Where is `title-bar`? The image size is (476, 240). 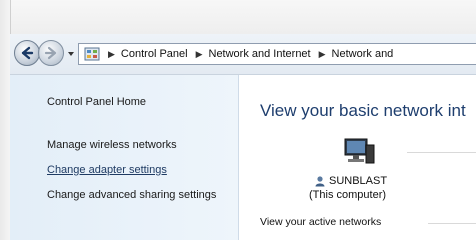 title-bar is located at coordinates (238, 17).